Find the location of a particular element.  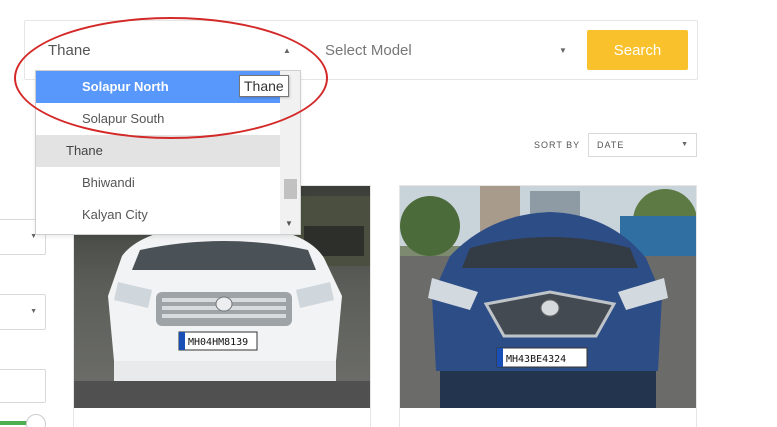

city-select: Thane is located at coordinates (69, 50).